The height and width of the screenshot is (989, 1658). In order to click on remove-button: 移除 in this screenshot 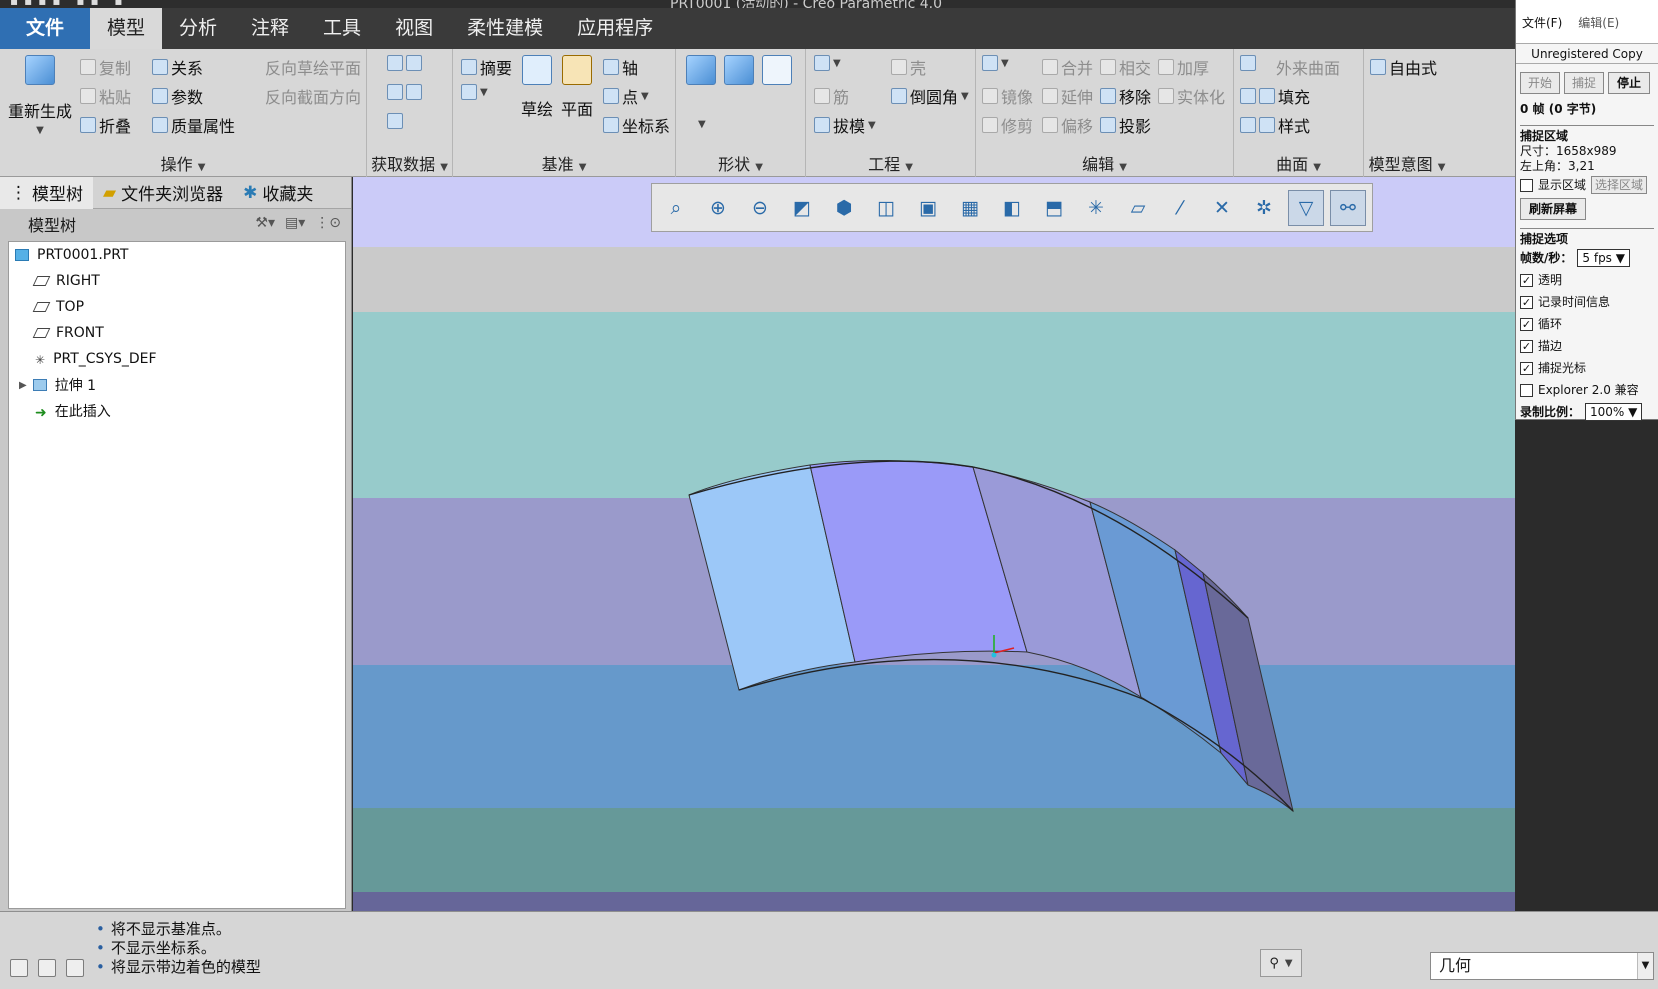, I will do `click(1125, 96)`.